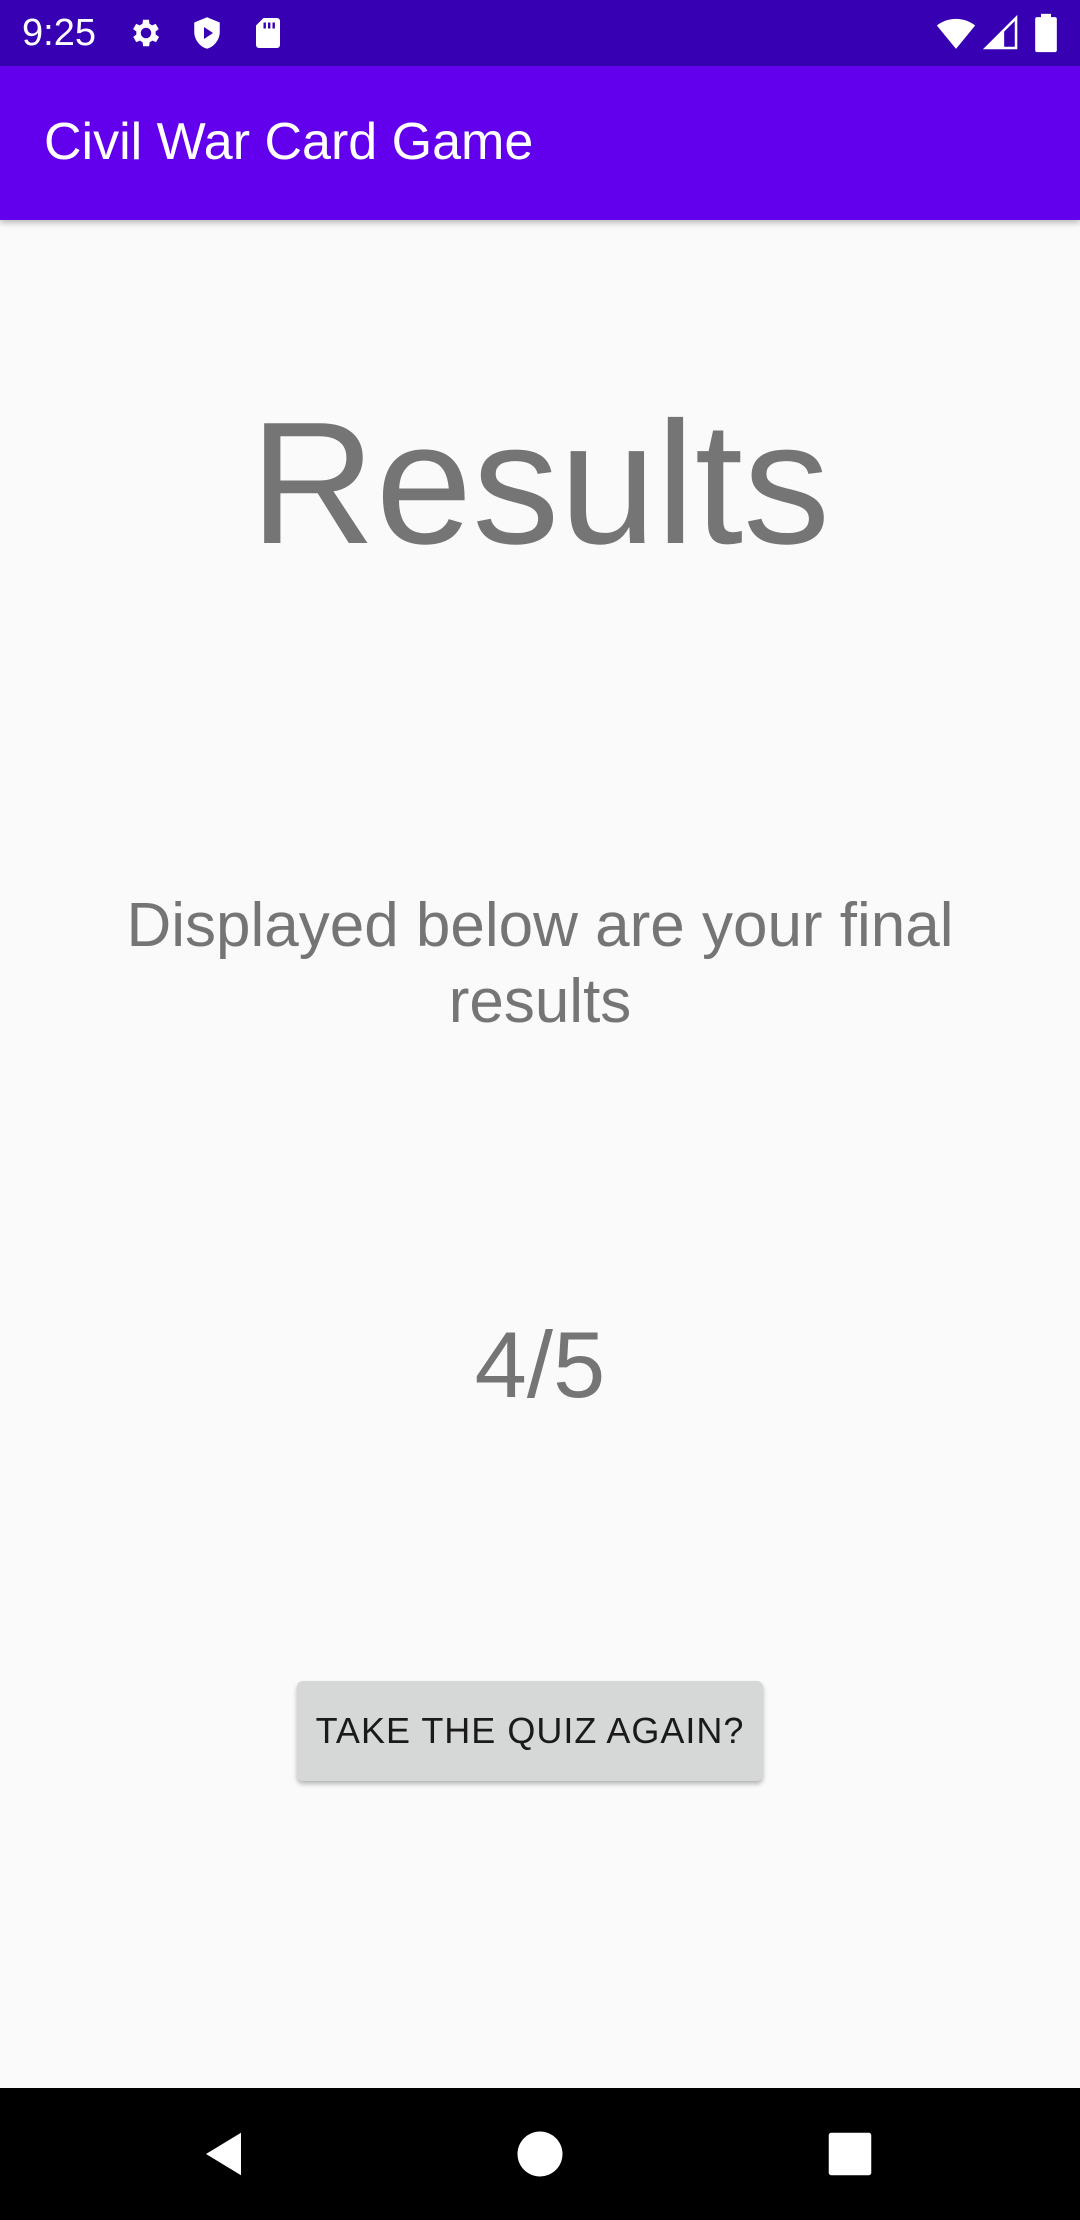  I want to click on cell-signal-icon, so click(1001, 33).